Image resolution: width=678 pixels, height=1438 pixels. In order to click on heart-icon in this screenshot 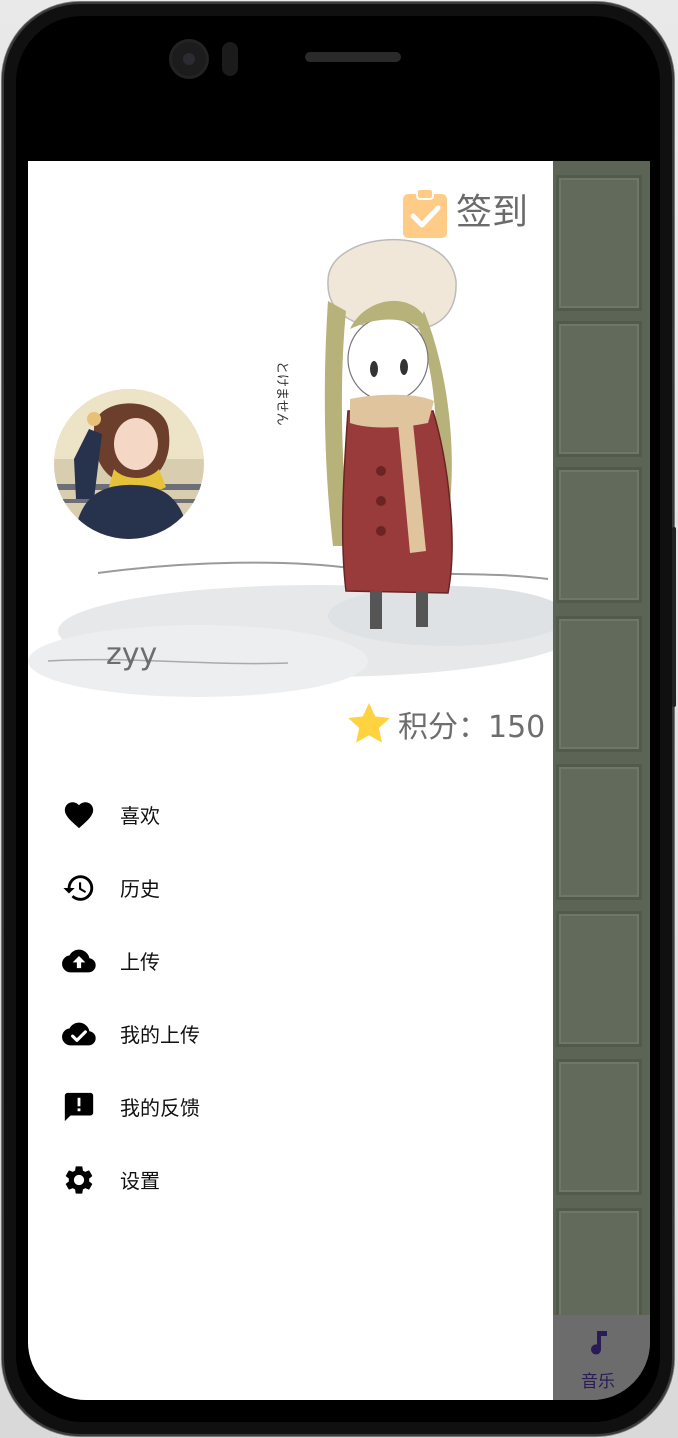, I will do `click(79, 814)`.